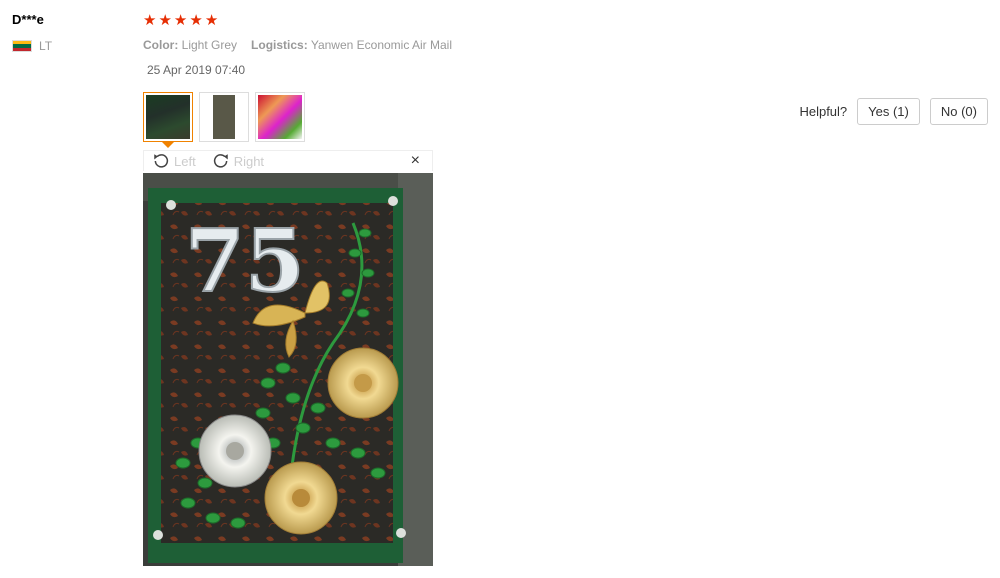  What do you see at coordinates (415, 161) in the screenshot?
I see `close-viewer-button: ×` at bounding box center [415, 161].